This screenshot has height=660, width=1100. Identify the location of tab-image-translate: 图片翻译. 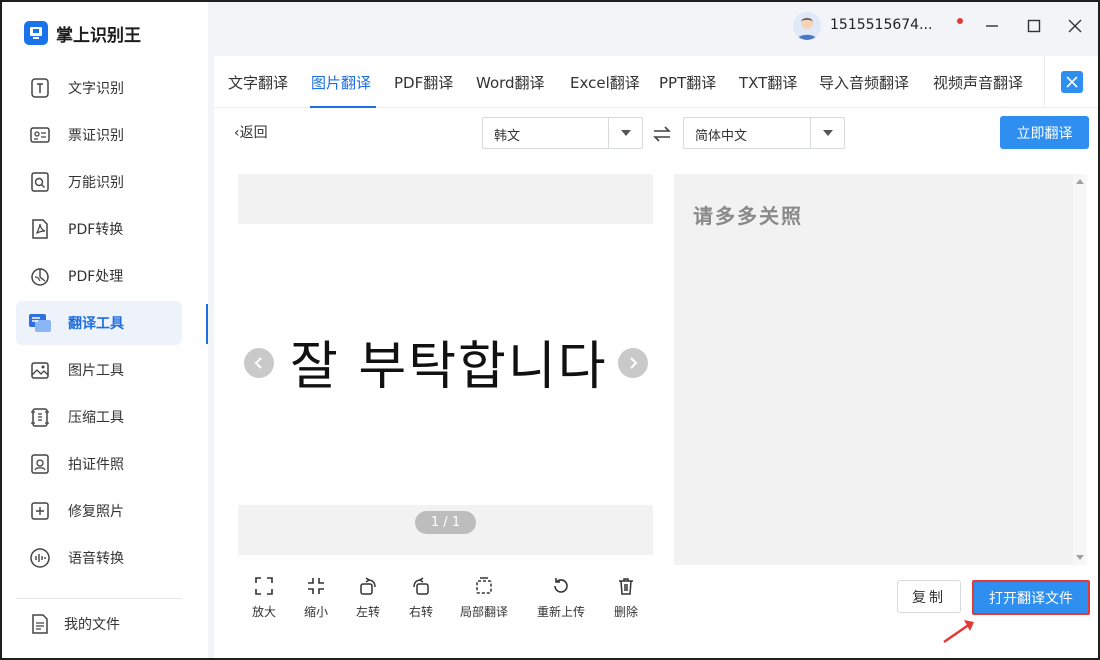
(341, 82).